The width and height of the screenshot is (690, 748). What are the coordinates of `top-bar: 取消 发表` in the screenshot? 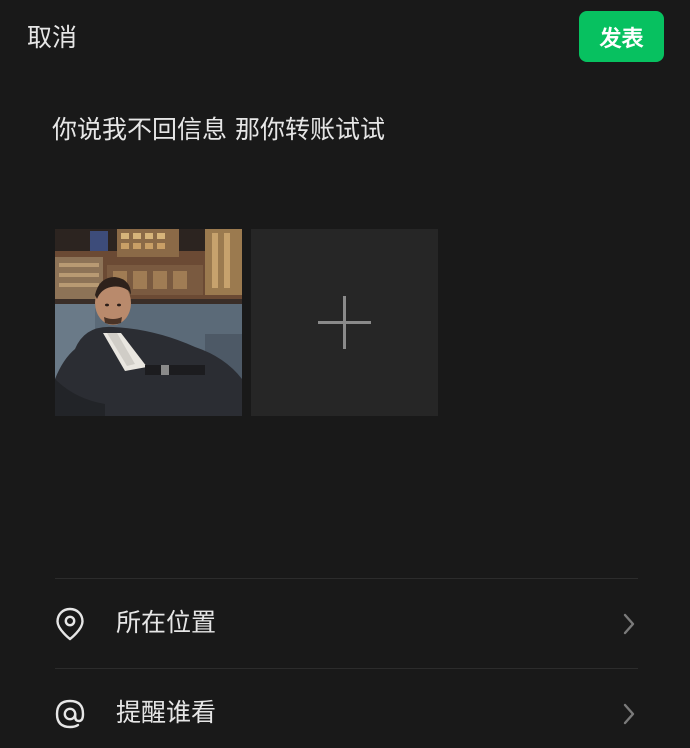 It's located at (345, 40).